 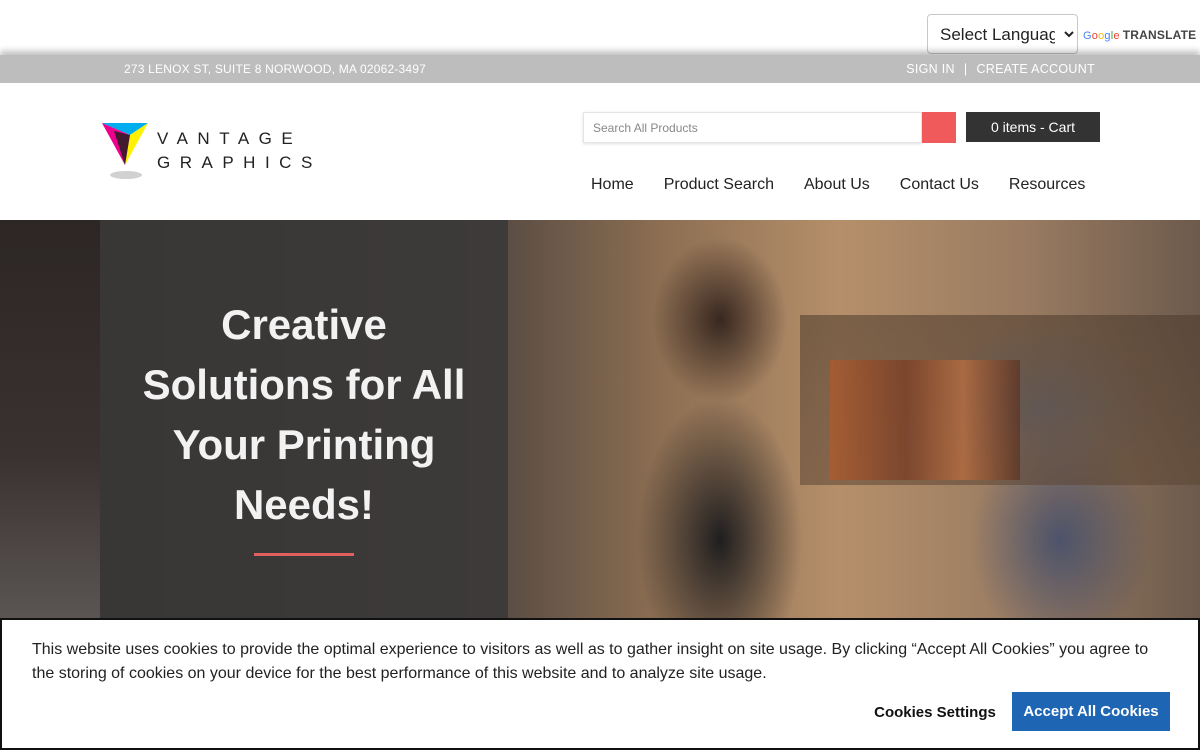 I want to click on hero-title-line: Solutions for All, so click(x=304, y=384).